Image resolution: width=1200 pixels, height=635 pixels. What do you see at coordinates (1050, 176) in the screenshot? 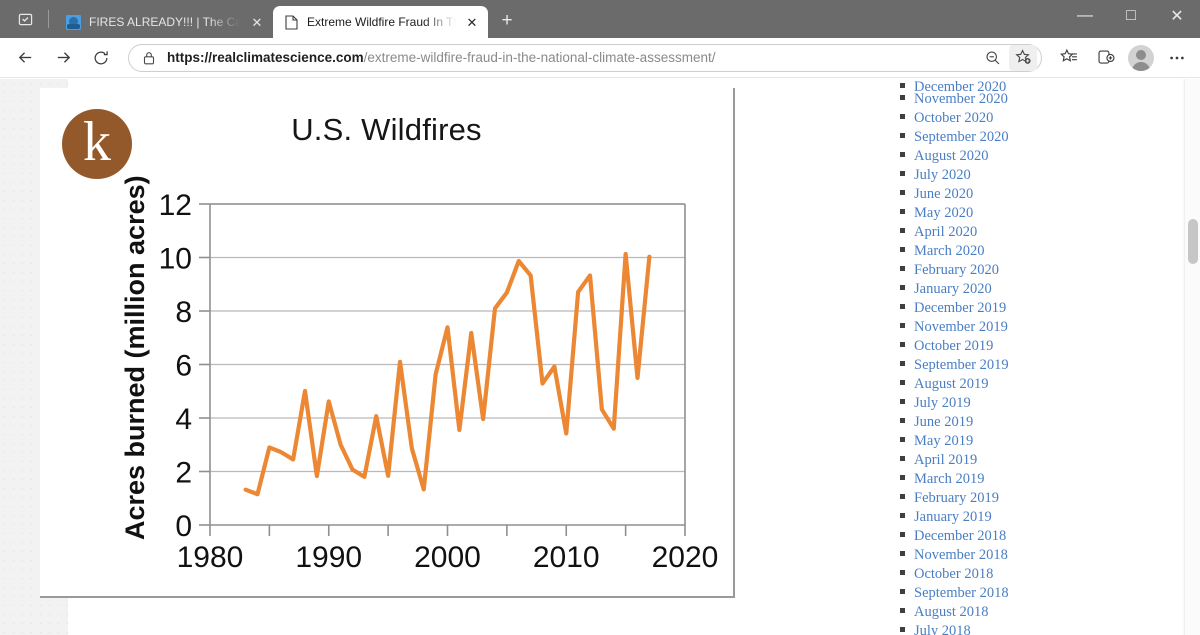
I see `archive-list-item: July 2020` at bounding box center [1050, 176].